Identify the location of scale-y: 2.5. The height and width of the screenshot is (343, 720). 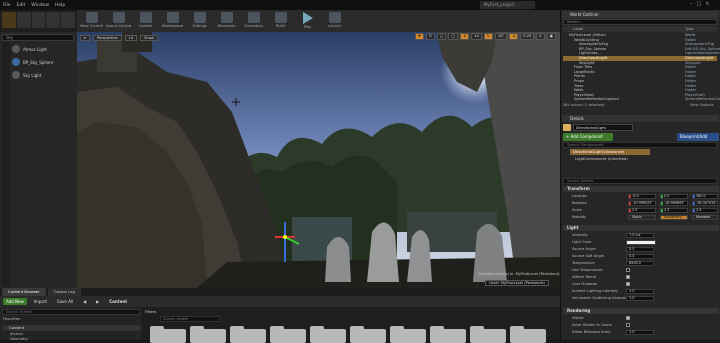
(674, 210).